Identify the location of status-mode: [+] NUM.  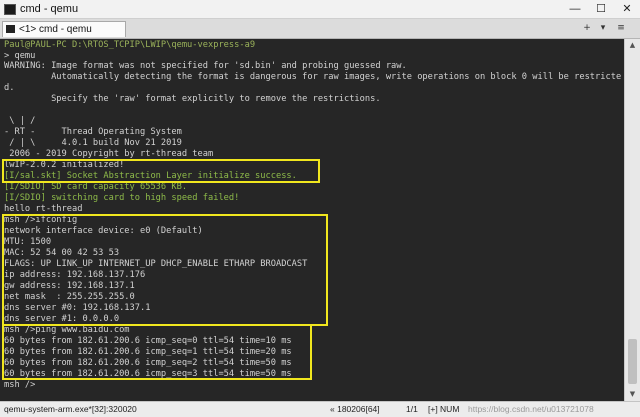
(444, 409).